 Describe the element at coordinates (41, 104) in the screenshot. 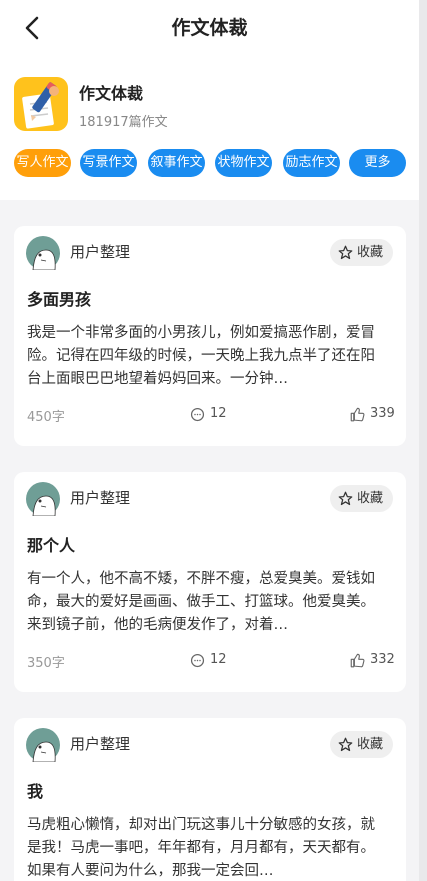

I see `pencil-paper-icon` at that location.